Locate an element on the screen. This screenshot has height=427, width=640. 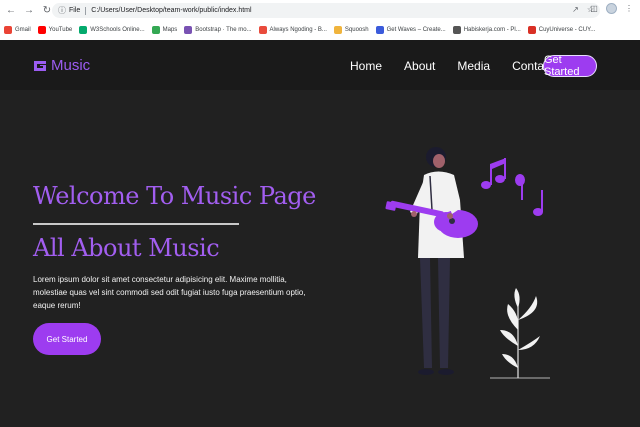
hero-title: Welcome To Music Page is located at coordinates (174, 196).